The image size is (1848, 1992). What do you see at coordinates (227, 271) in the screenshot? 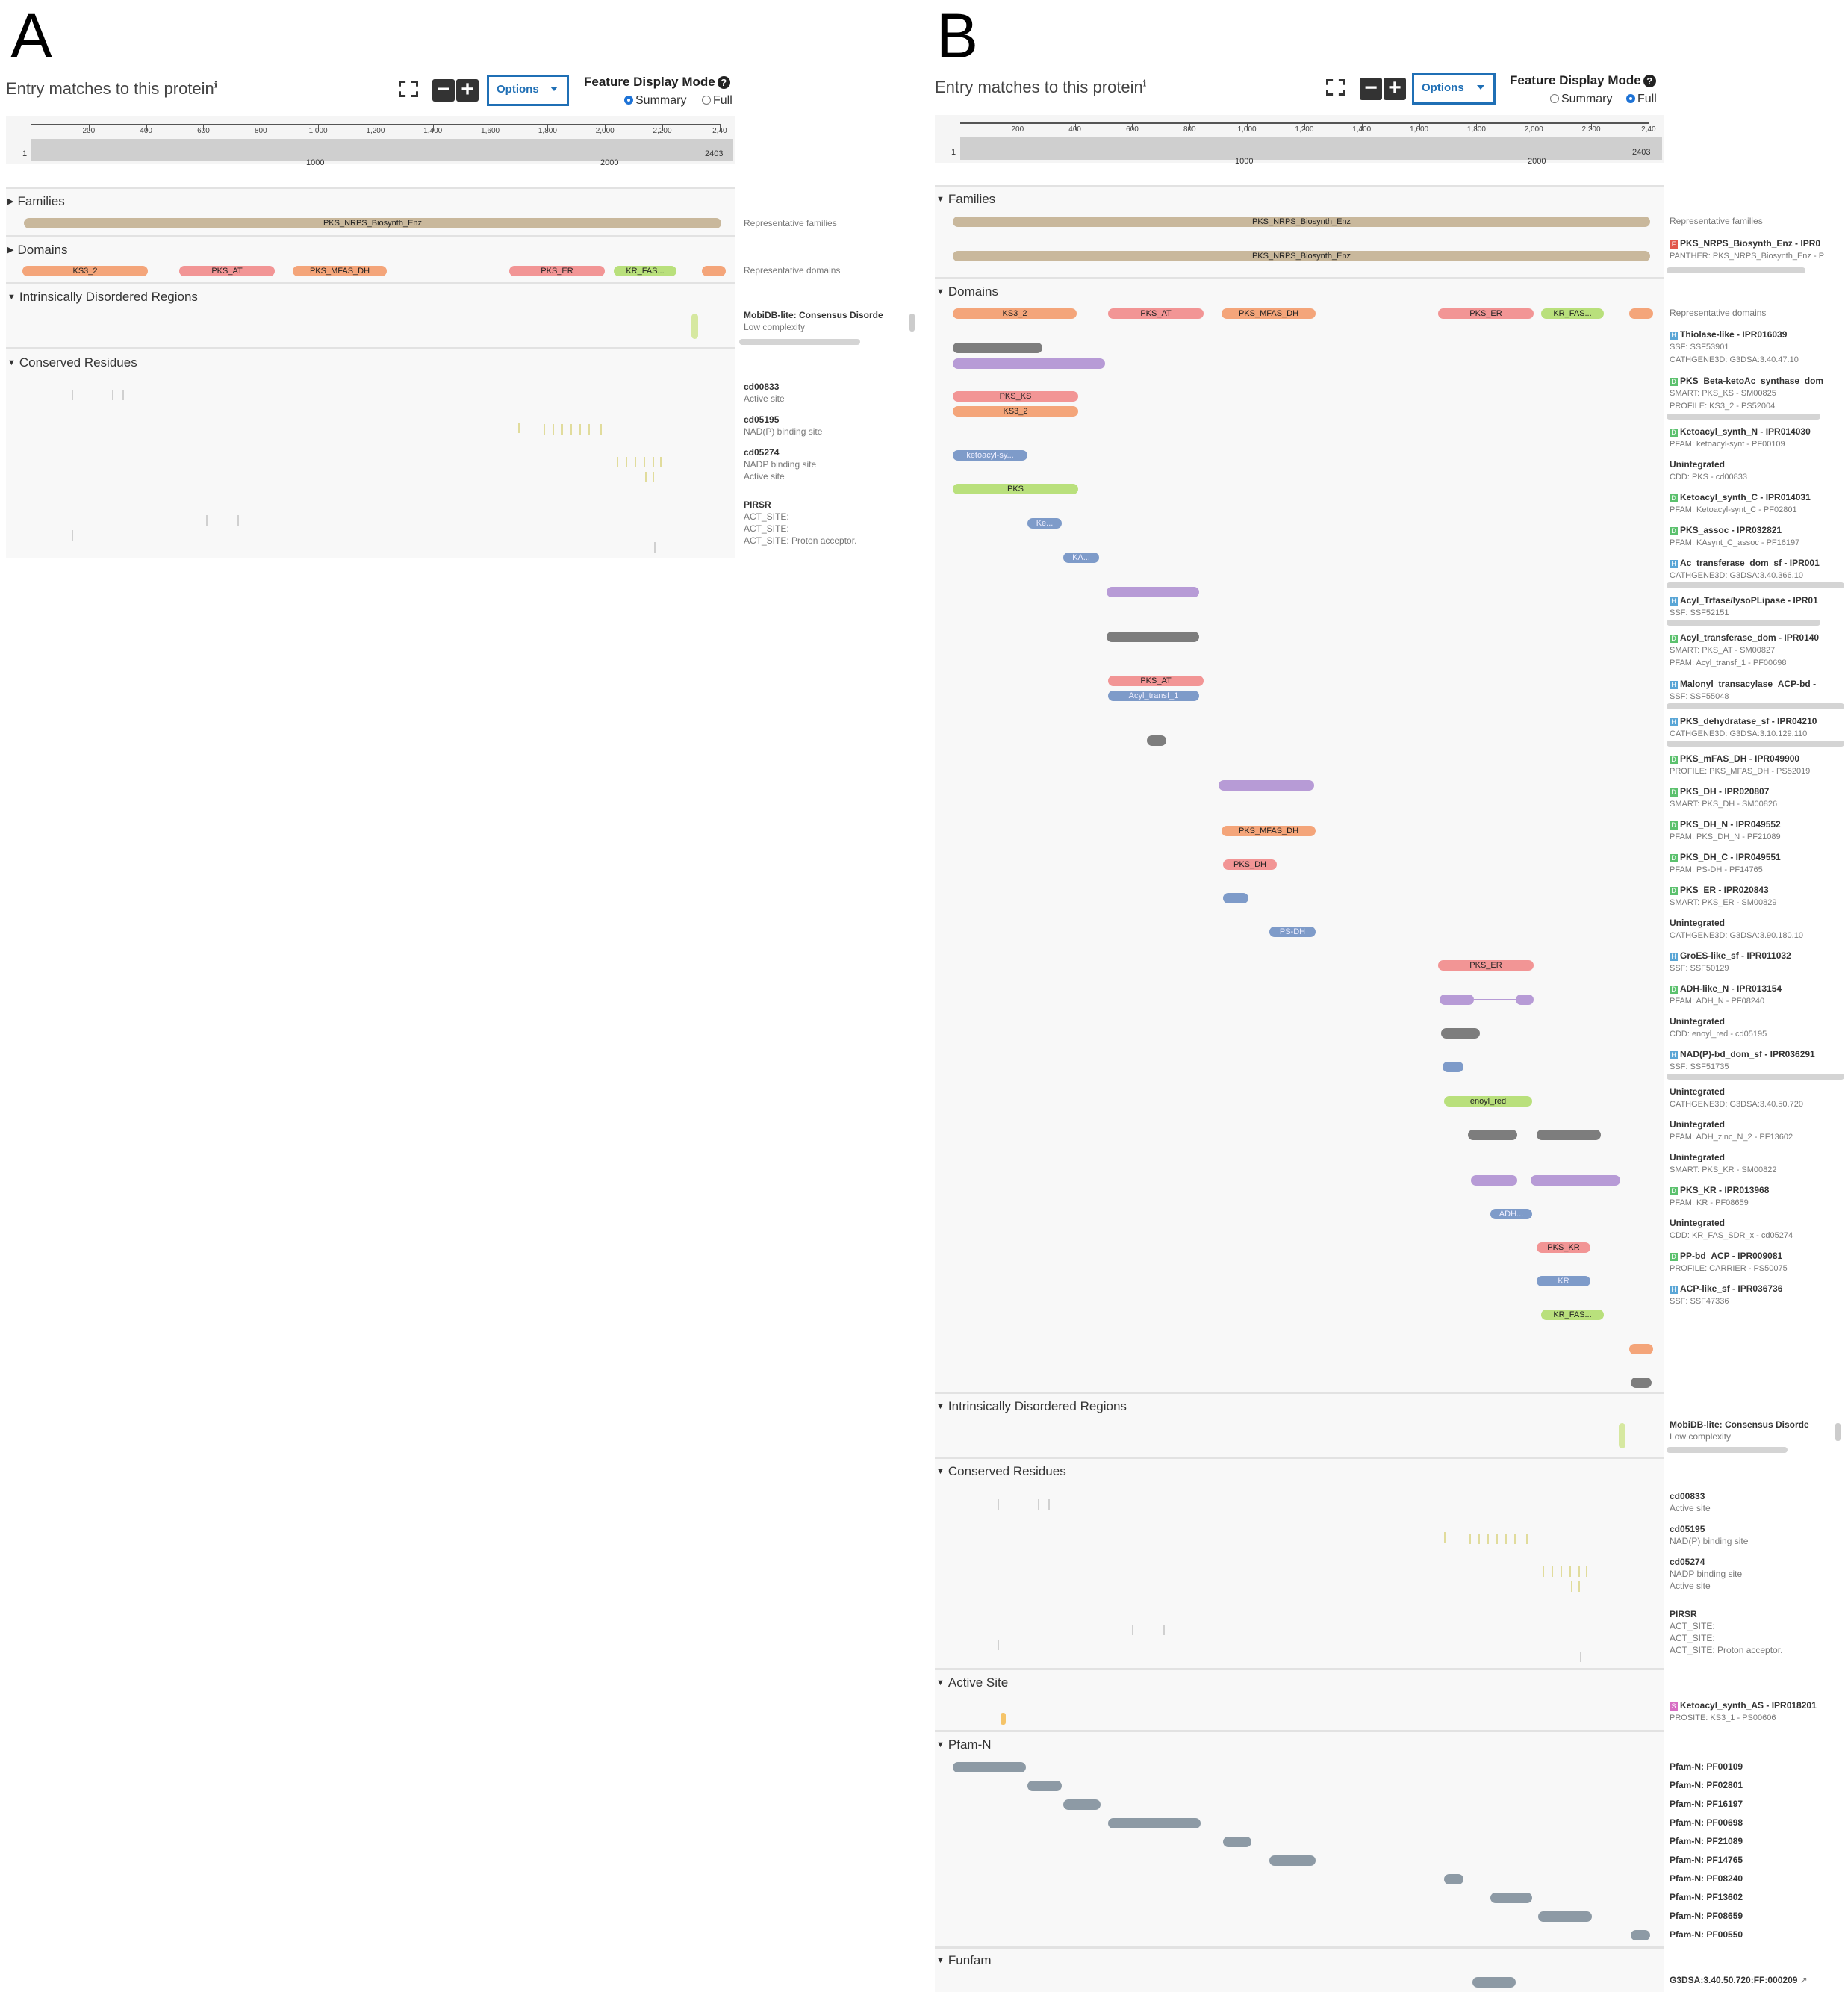
I see `domain-bar-at: PKS_AT` at bounding box center [227, 271].